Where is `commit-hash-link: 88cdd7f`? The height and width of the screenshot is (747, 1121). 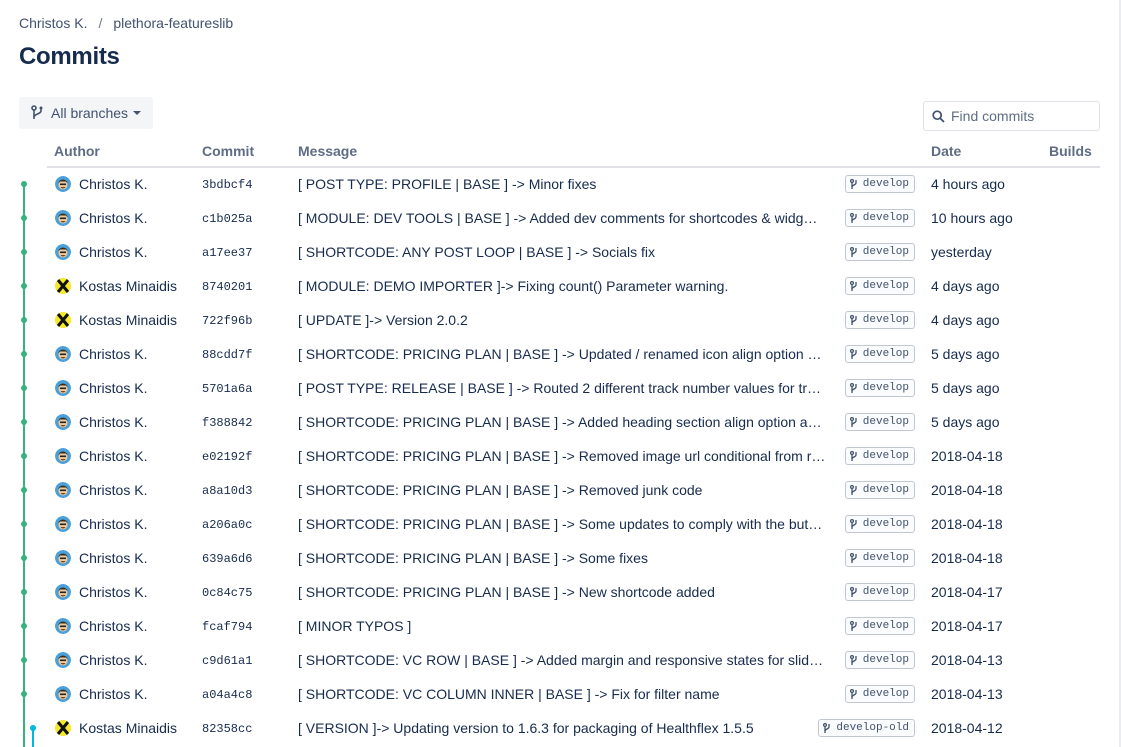 commit-hash-link: 88cdd7f is located at coordinates (227, 355).